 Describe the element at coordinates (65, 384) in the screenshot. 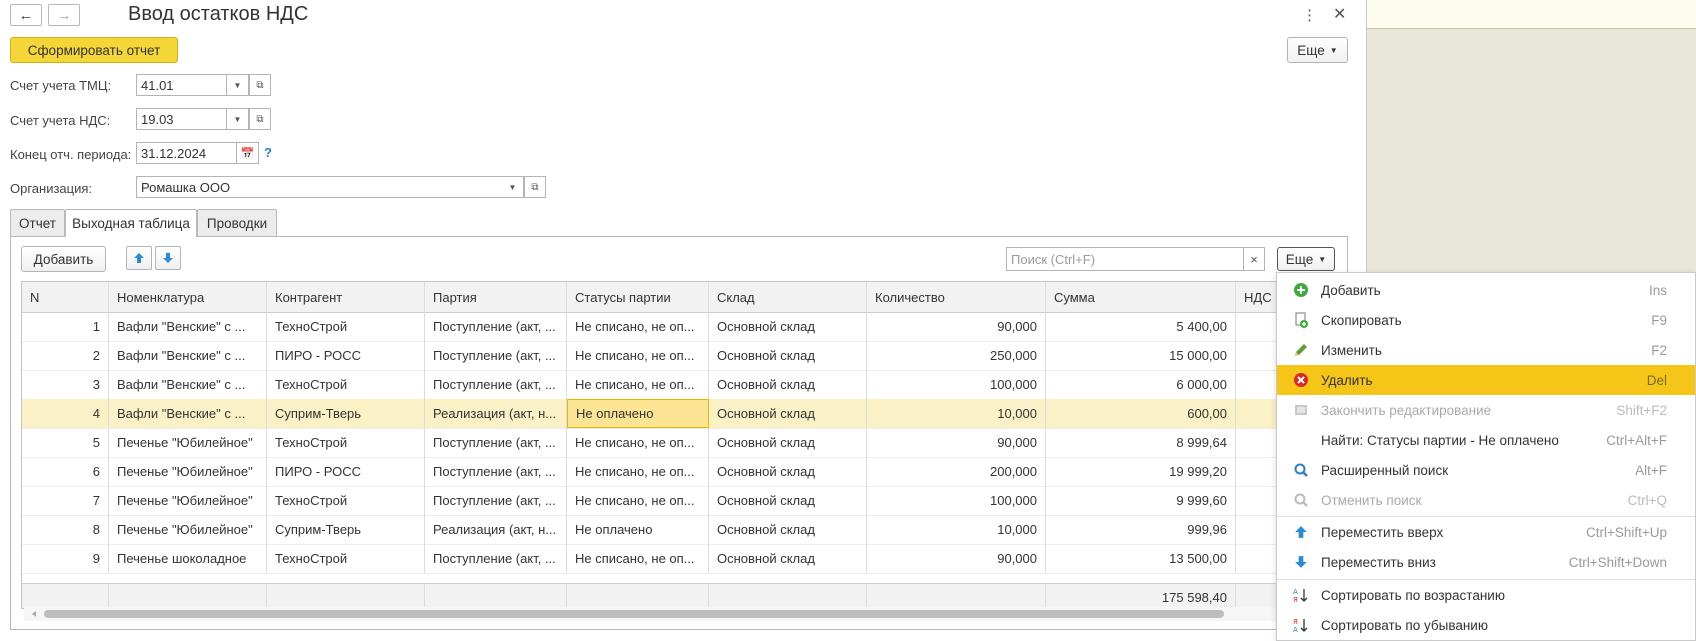

I see `cell-n: 3` at that location.